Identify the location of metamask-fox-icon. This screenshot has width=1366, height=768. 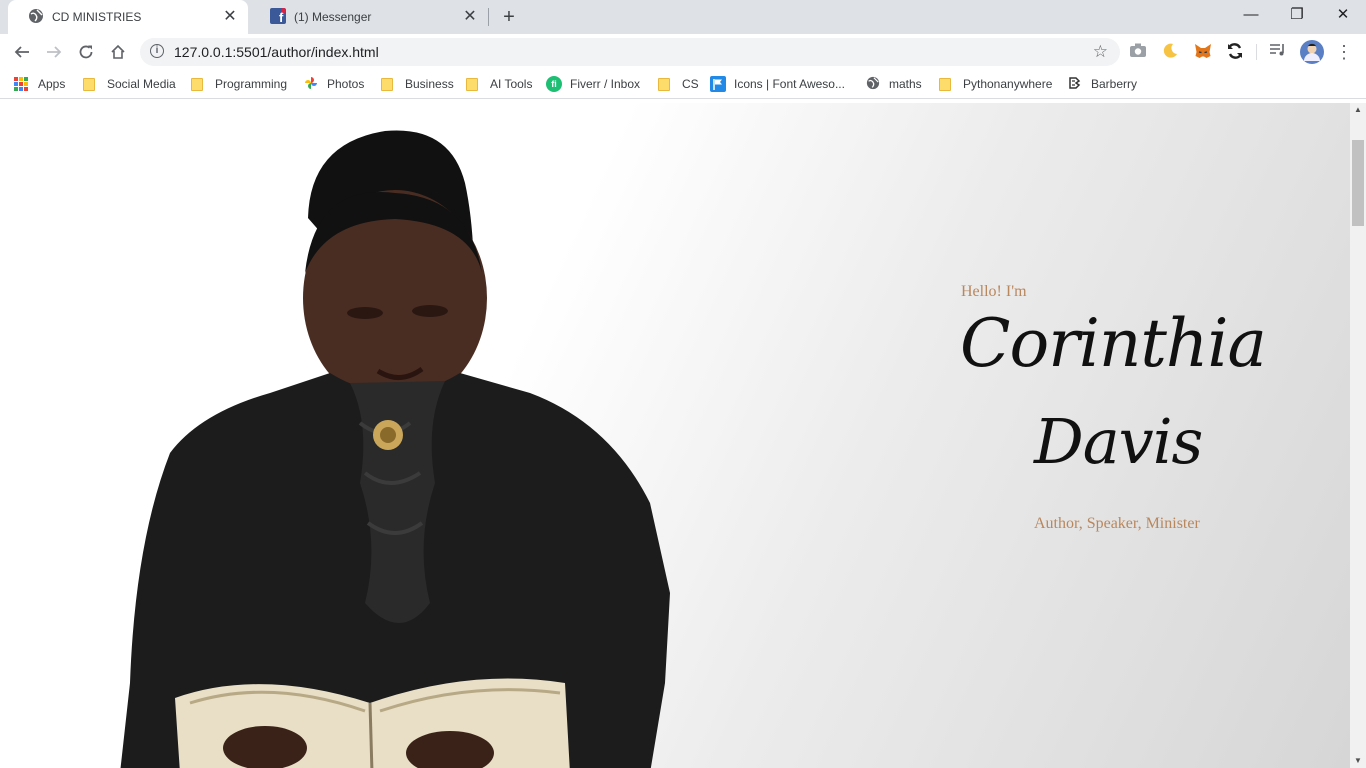
(1203, 52).